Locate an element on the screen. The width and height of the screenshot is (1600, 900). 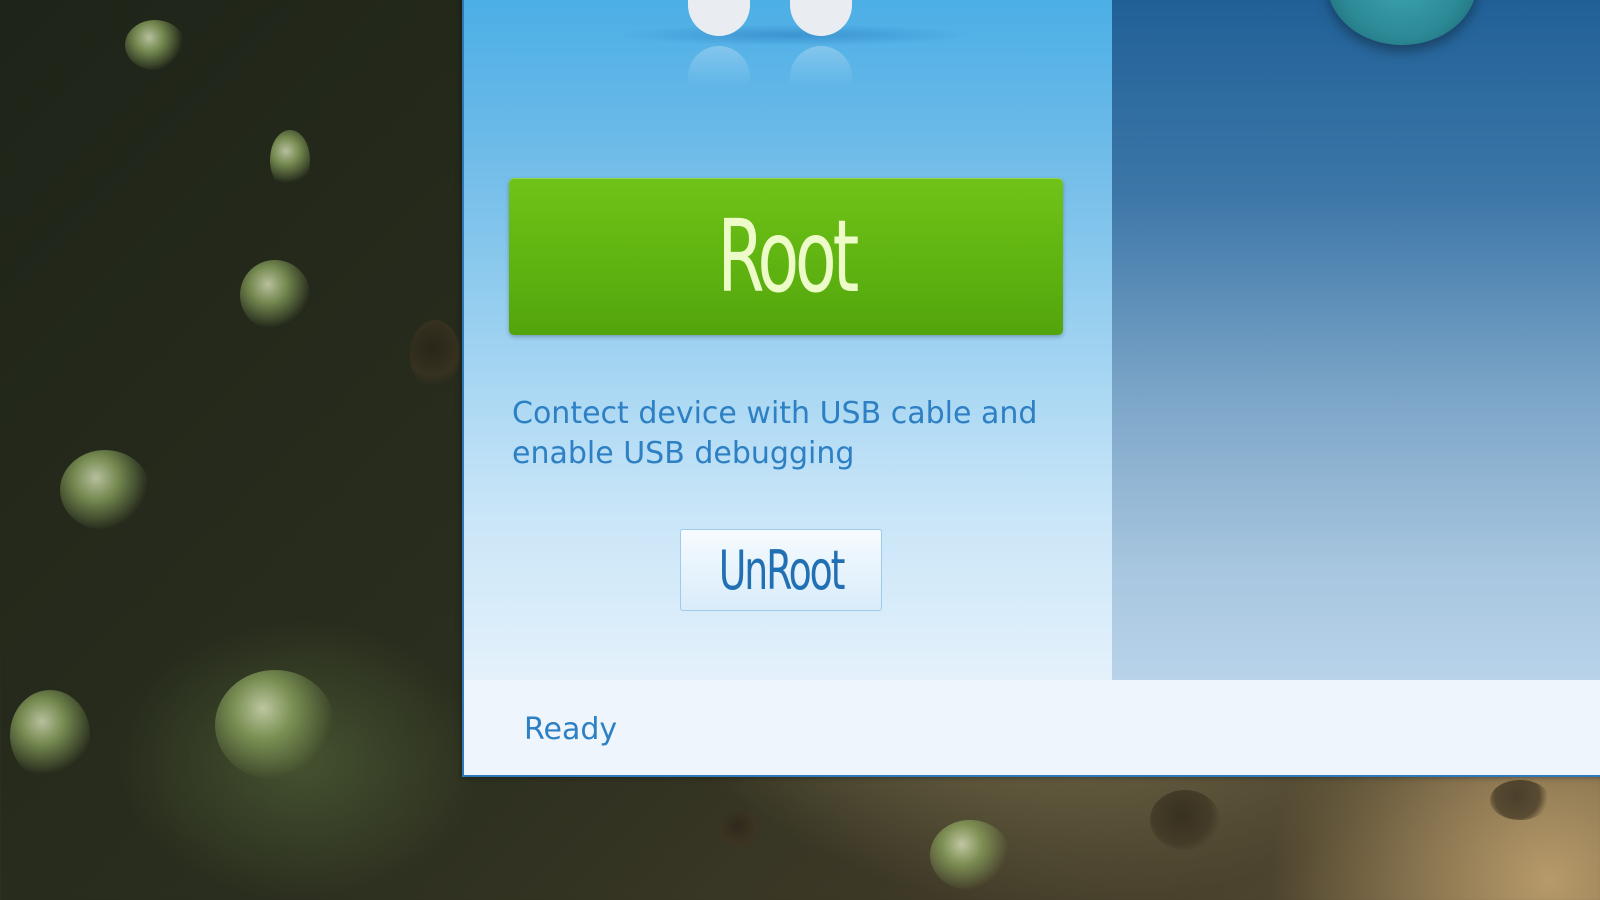
device-graphic-shadow is located at coordinates (794, 35).